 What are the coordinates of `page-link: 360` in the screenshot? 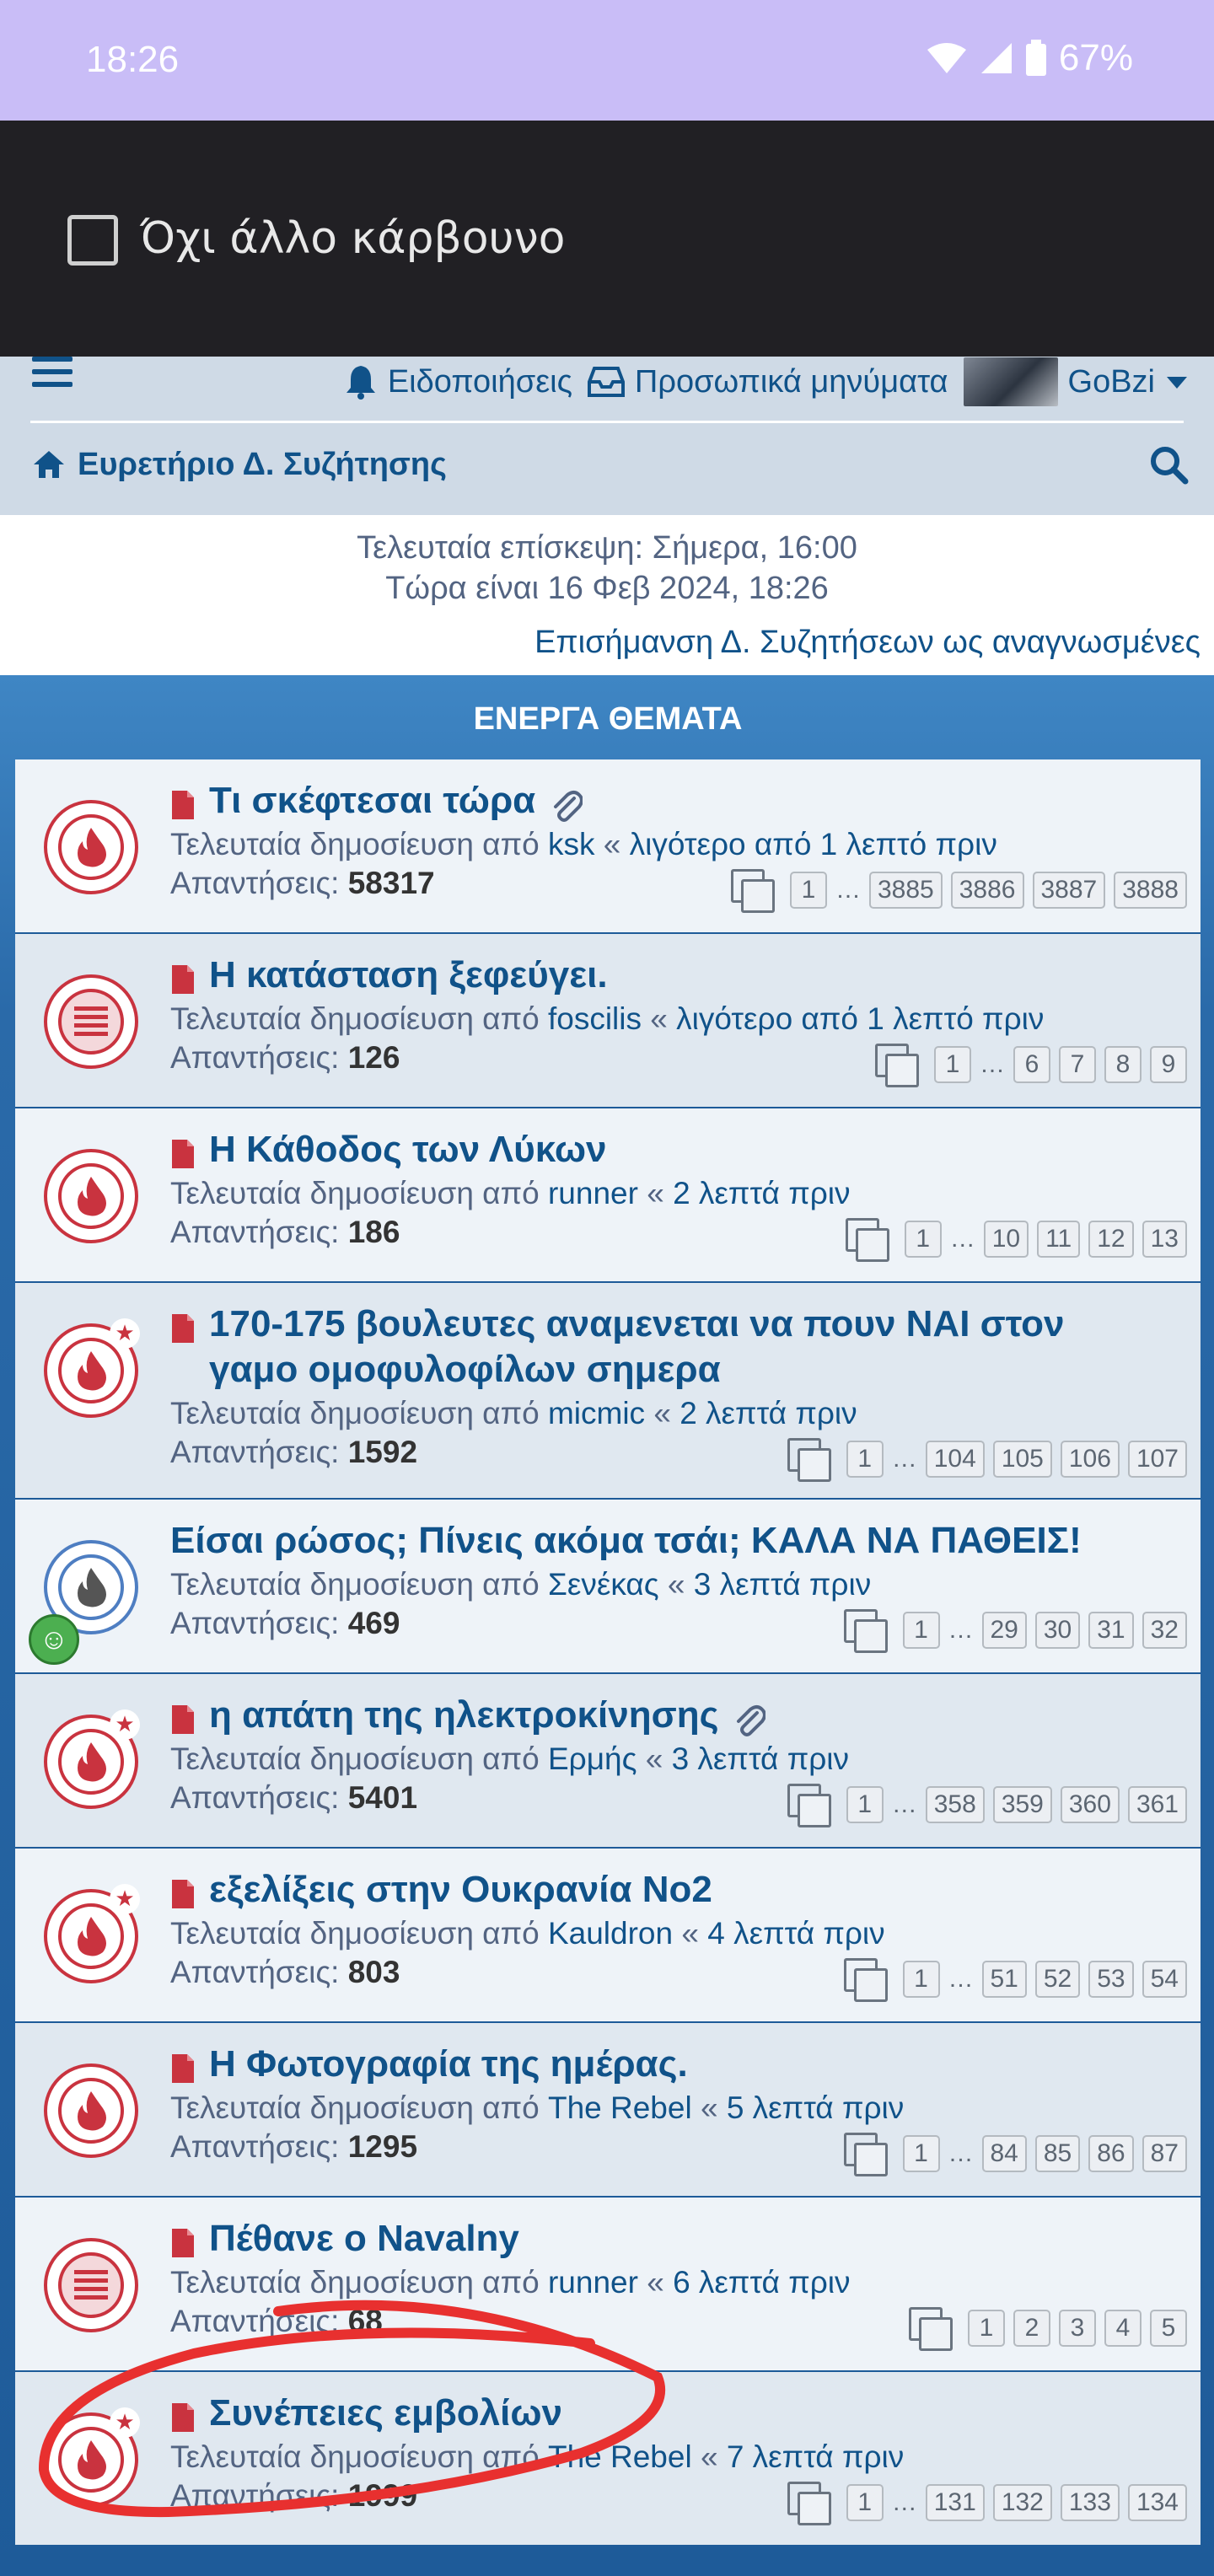 It's located at (1090, 1804).